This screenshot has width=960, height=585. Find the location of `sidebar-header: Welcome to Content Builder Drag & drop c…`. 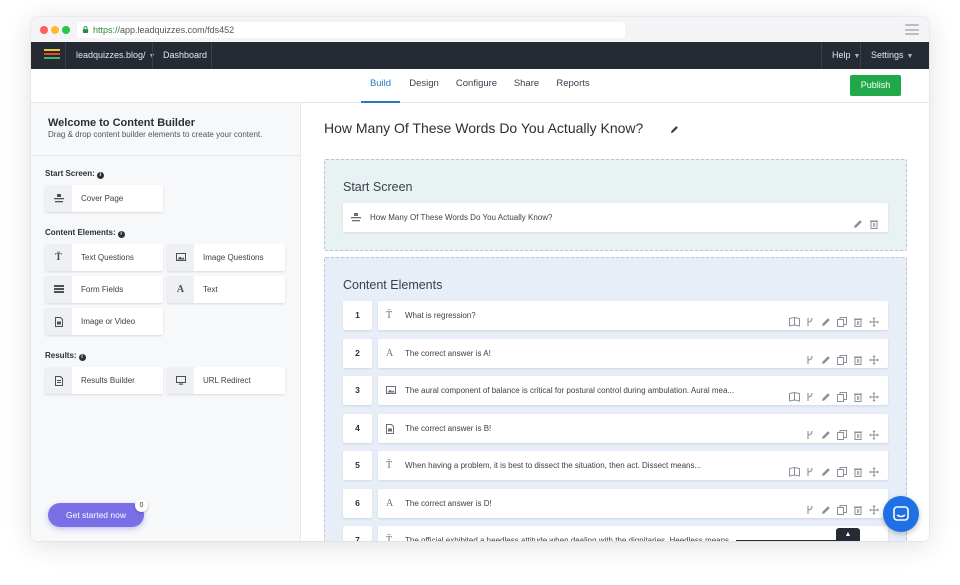

sidebar-header: Welcome to Content Builder Drag & drop c… is located at coordinates (165, 129).